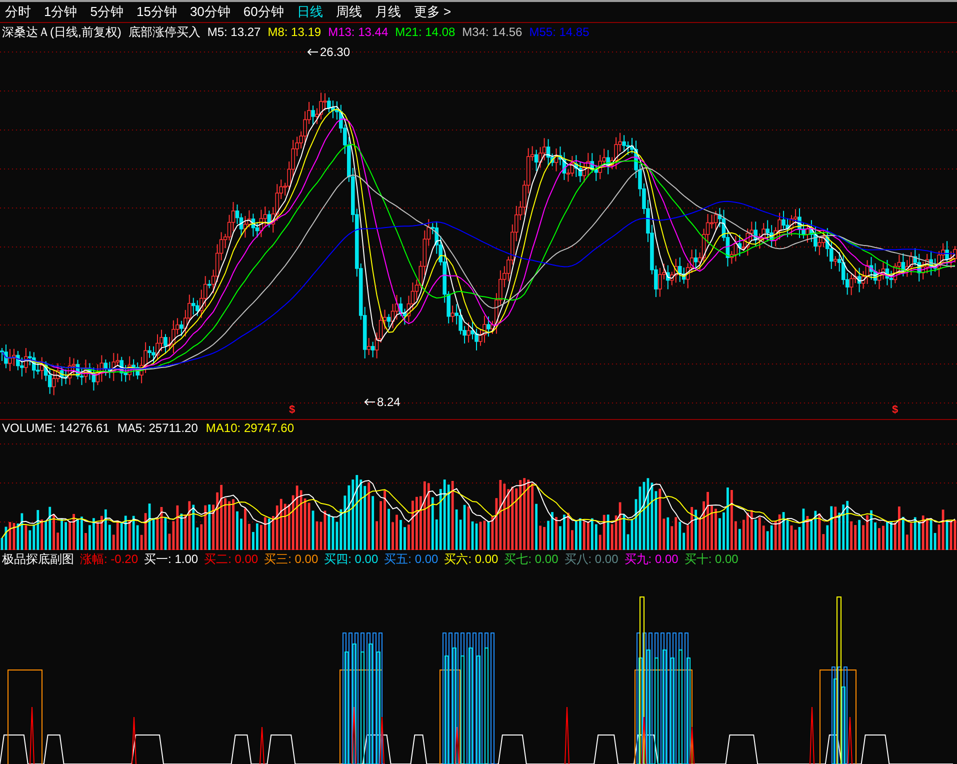 This screenshot has width=957, height=764. What do you see at coordinates (164, 32) in the screenshot?
I see `indicator-name: 底部涨停买入` at bounding box center [164, 32].